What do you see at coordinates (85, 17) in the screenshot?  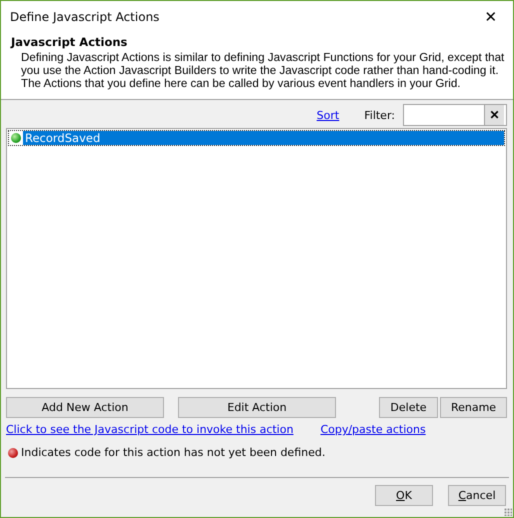 I see `window-title: Define Javascript Actions` at bounding box center [85, 17].